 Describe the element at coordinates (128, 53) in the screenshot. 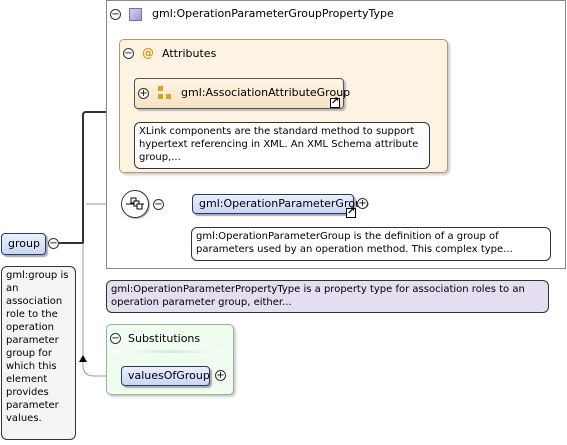

I see `attributes-collapse-toggle: −` at that location.